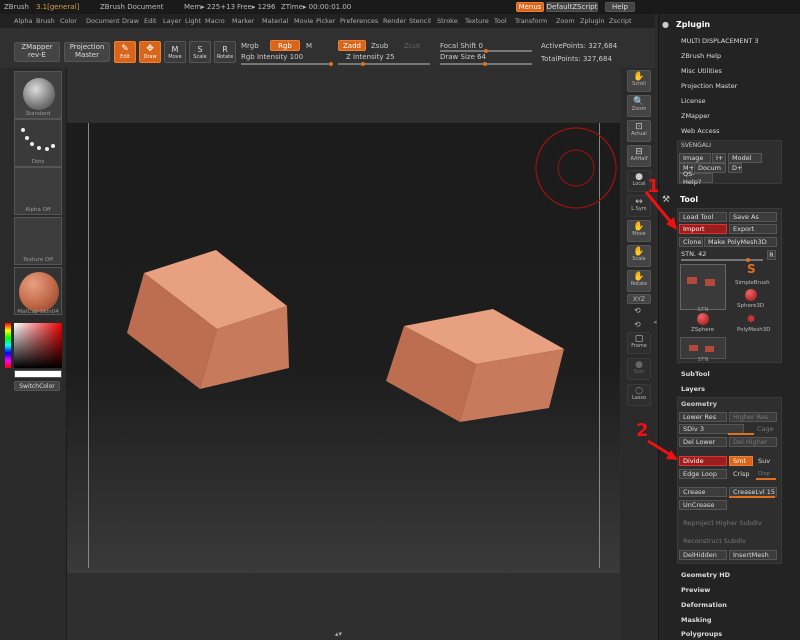 This screenshot has width=800, height=640. What do you see at coordinates (701, 634) in the screenshot?
I see `polygroups-item: Polygroups` at bounding box center [701, 634].